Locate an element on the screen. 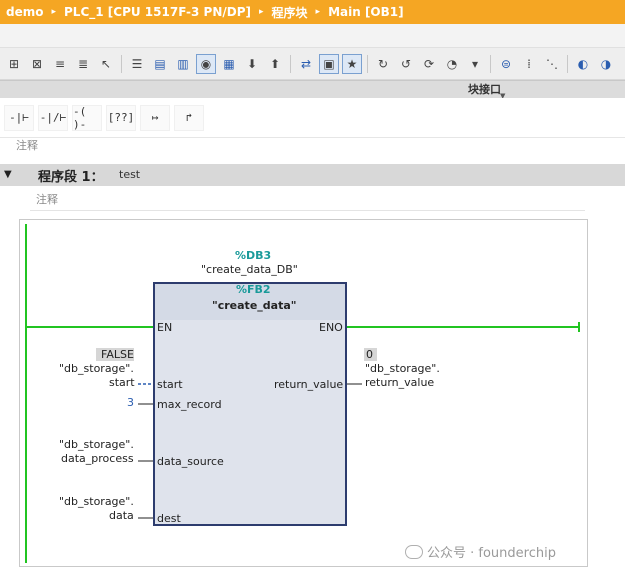 This screenshot has width=625, height=577. watermark-text: 公众号 · founderchip is located at coordinates (491, 553).